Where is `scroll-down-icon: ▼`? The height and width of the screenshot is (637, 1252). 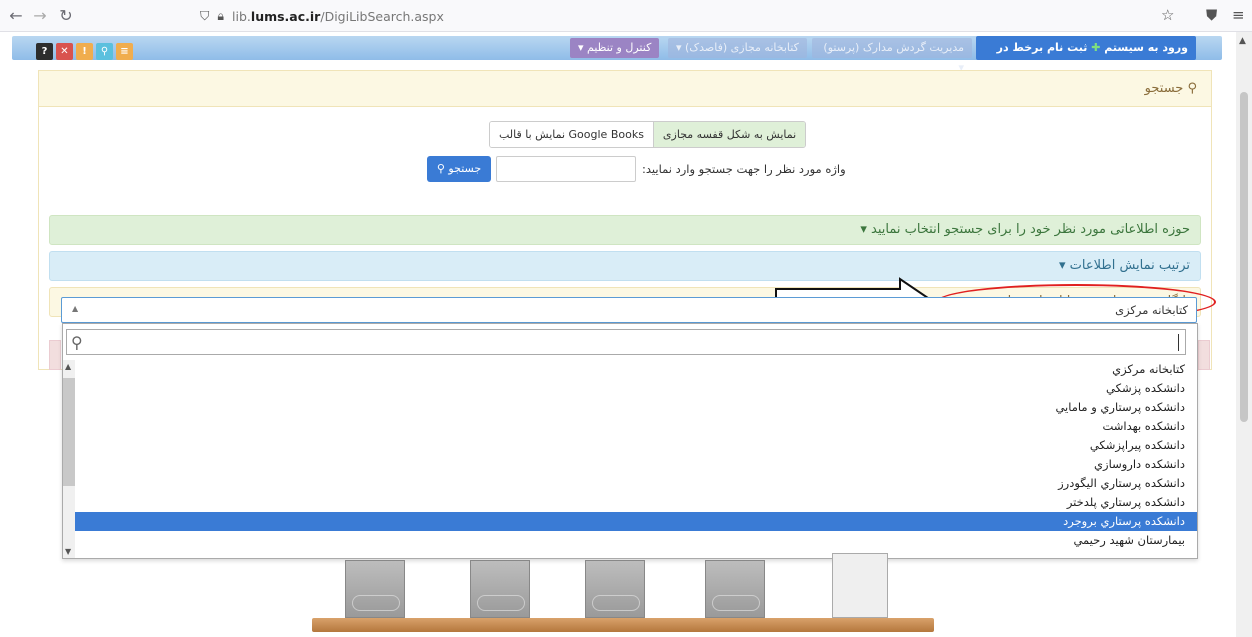
scroll-down-icon: ▼ is located at coordinates (68, 551).